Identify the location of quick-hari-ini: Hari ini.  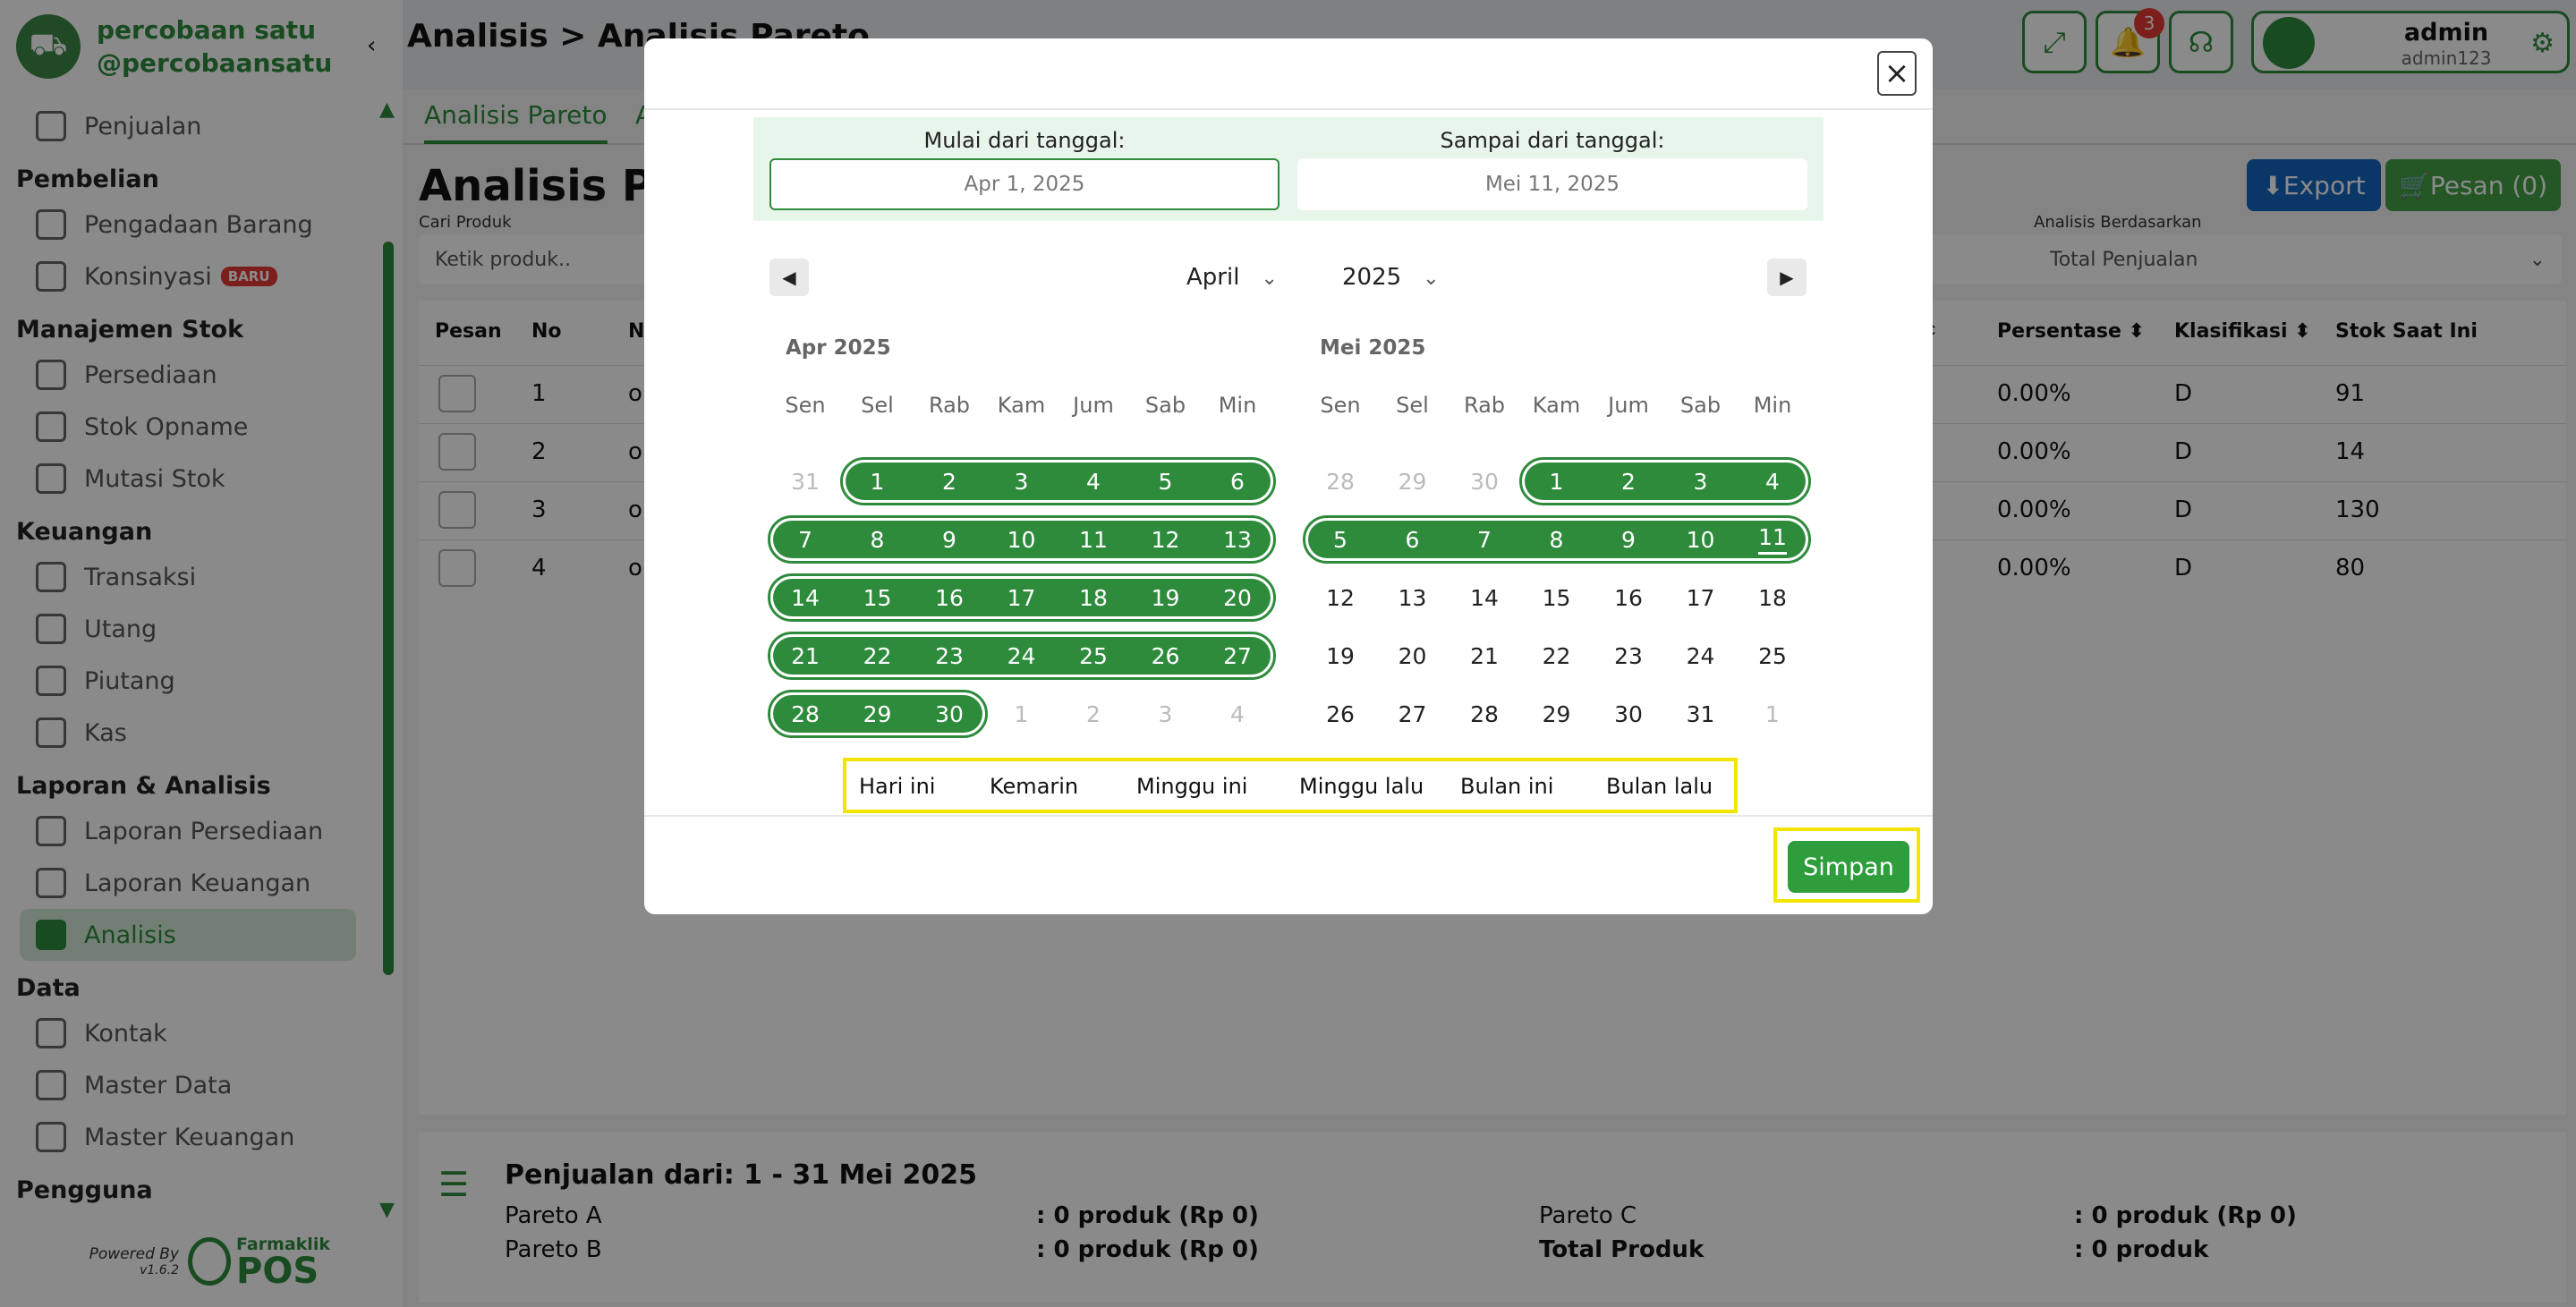
(897, 786).